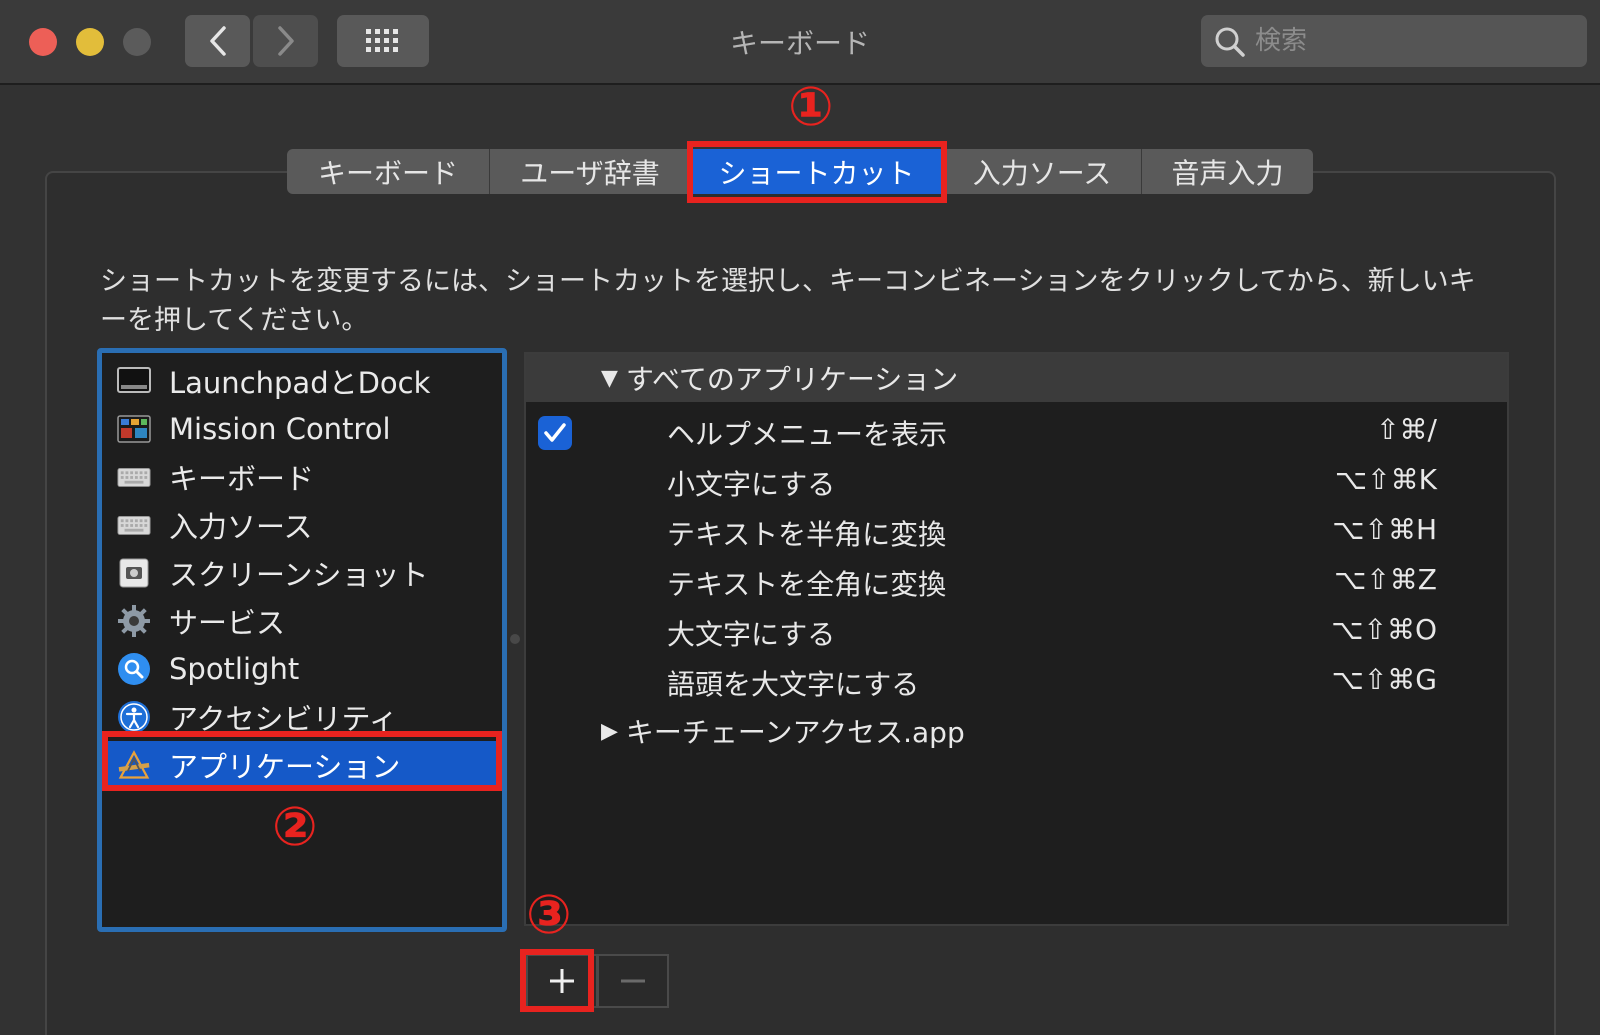 Image resolution: width=1600 pixels, height=1035 pixels. What do you see at coordinates (1016, 531) in the screenshot?
I see `shortcut-row: テキストを半角に変換 ⌥⇧⌘H` at bounding box center [1016, 531].